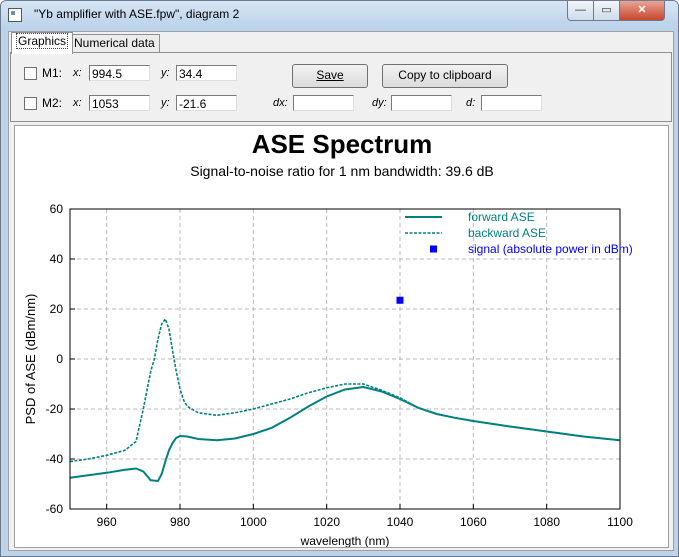  I want to click on forward-ase-line, so click(345, 434).